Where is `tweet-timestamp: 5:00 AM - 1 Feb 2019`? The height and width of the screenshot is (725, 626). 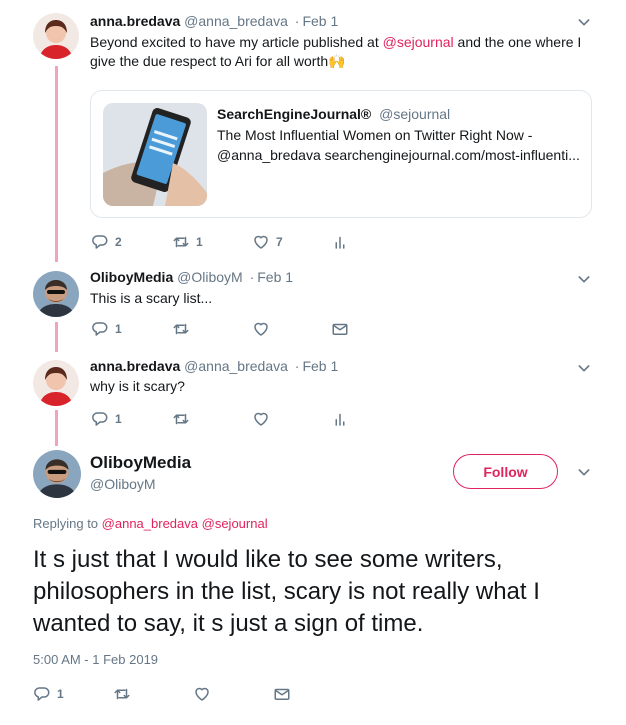 tweet-timestamp: 5:00 AM - 1 Feb 2019 is located at coordinates (95, 659).